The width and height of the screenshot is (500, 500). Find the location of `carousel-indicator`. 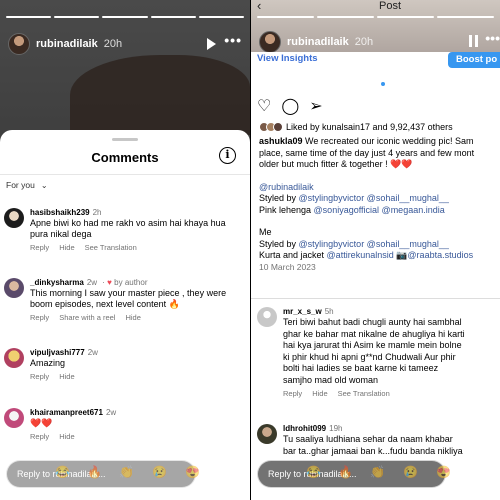

carousel-indicator is located at coordinates (383, 84).